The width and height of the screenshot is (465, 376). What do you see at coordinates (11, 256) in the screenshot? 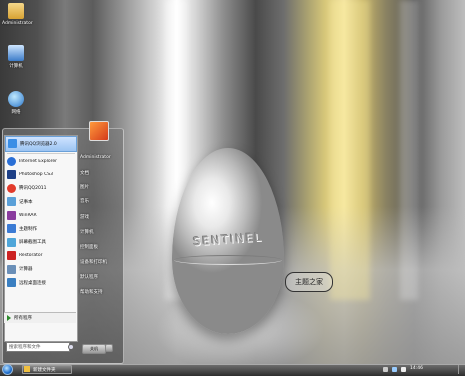
I see `restorator-icon` at bounding box center [11, 256].